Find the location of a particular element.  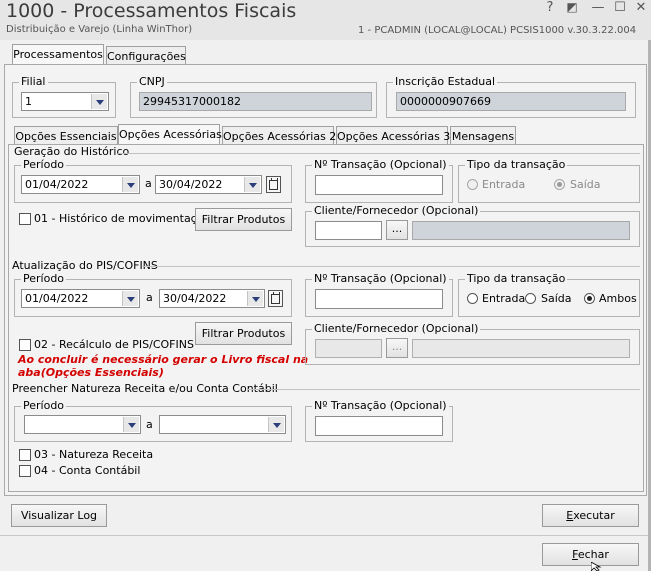

conta-contabil-checkbox is located at coordinates (25, 471).